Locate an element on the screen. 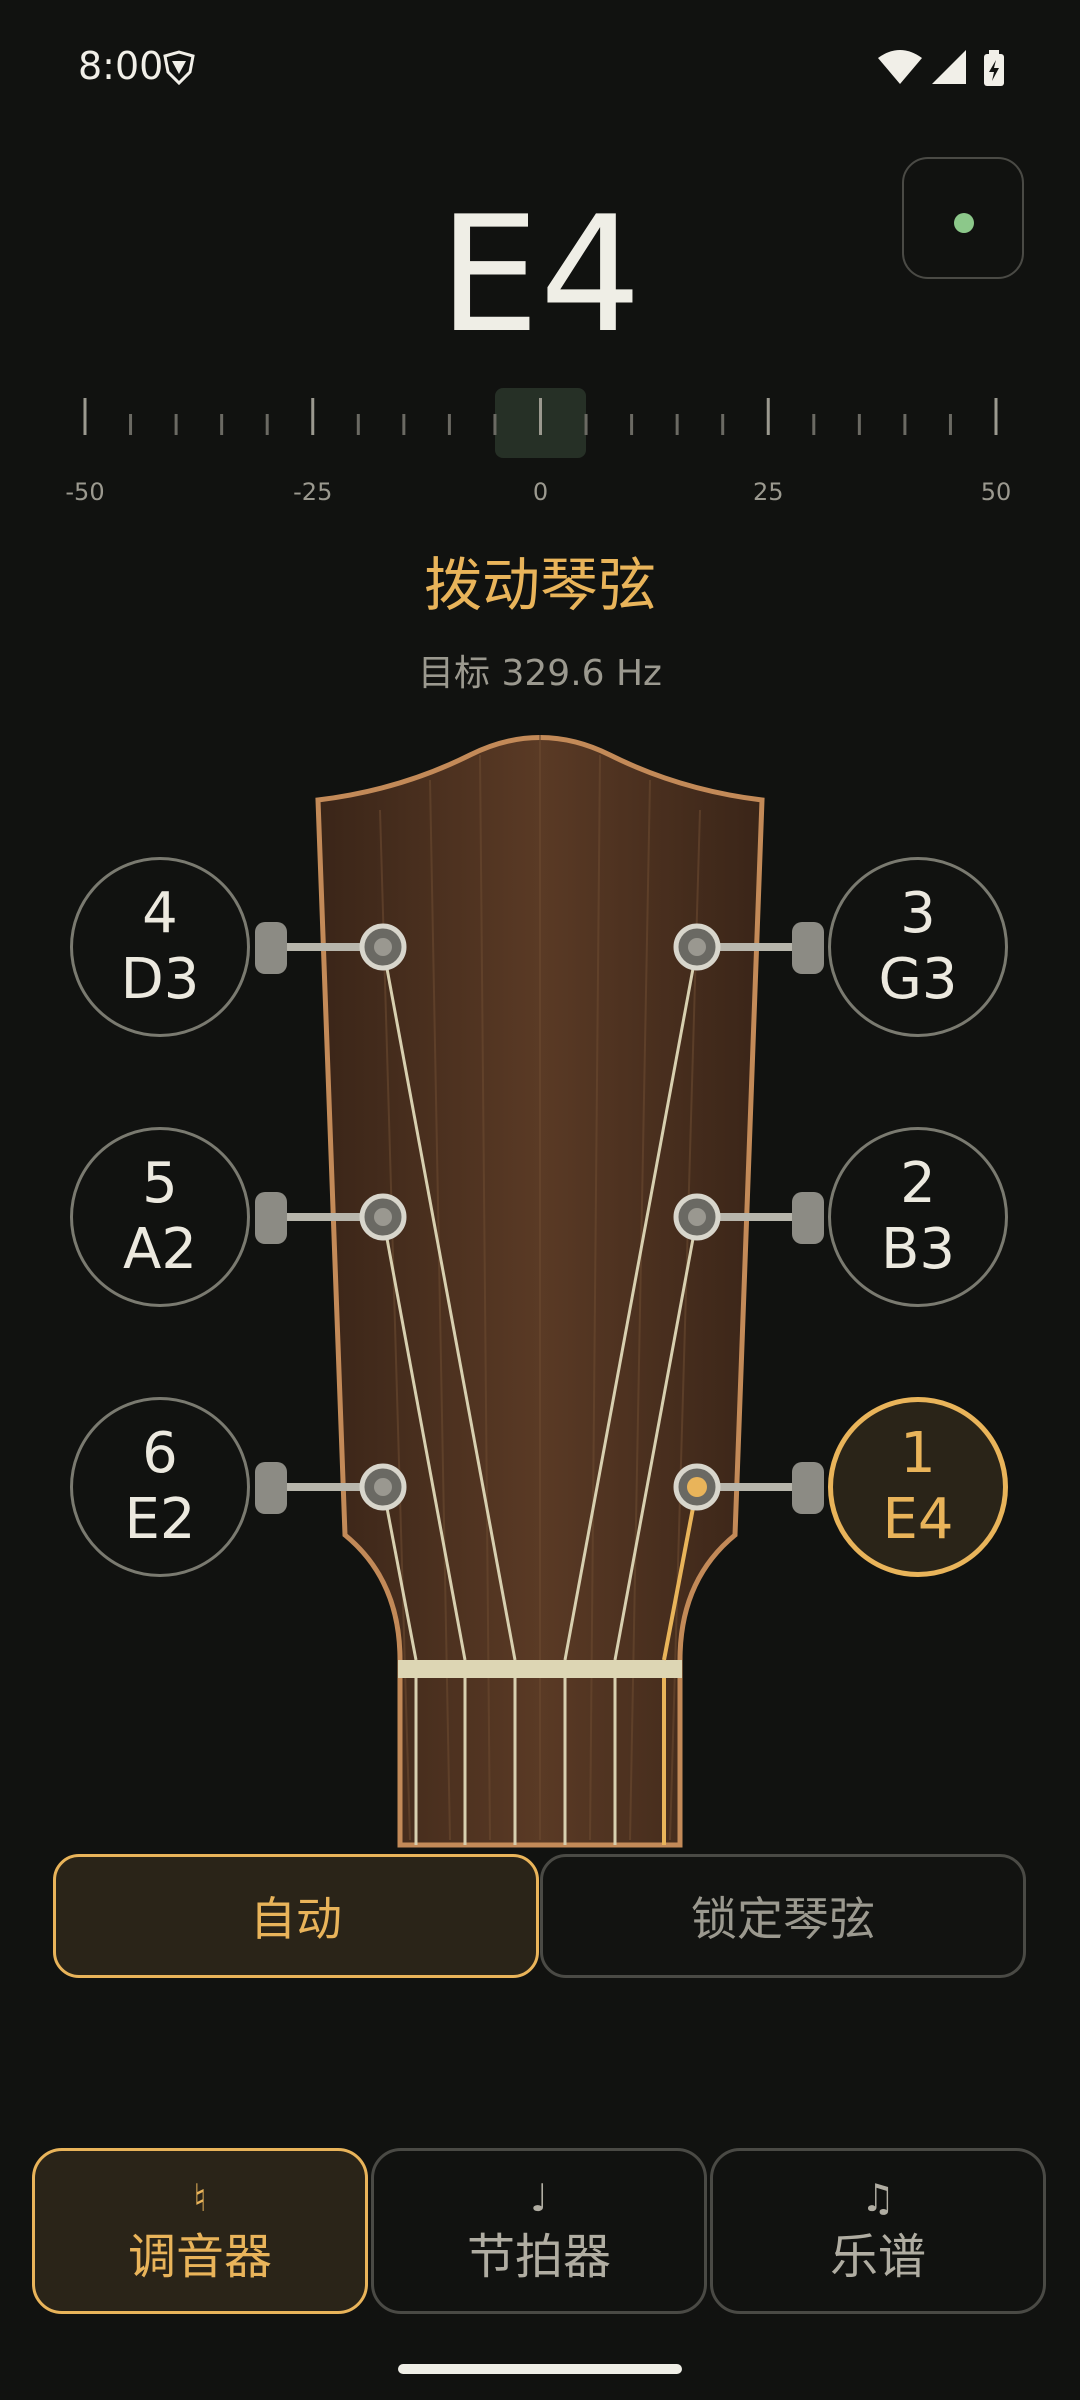  status-indicator-dot is located at coordinates (964, 223).